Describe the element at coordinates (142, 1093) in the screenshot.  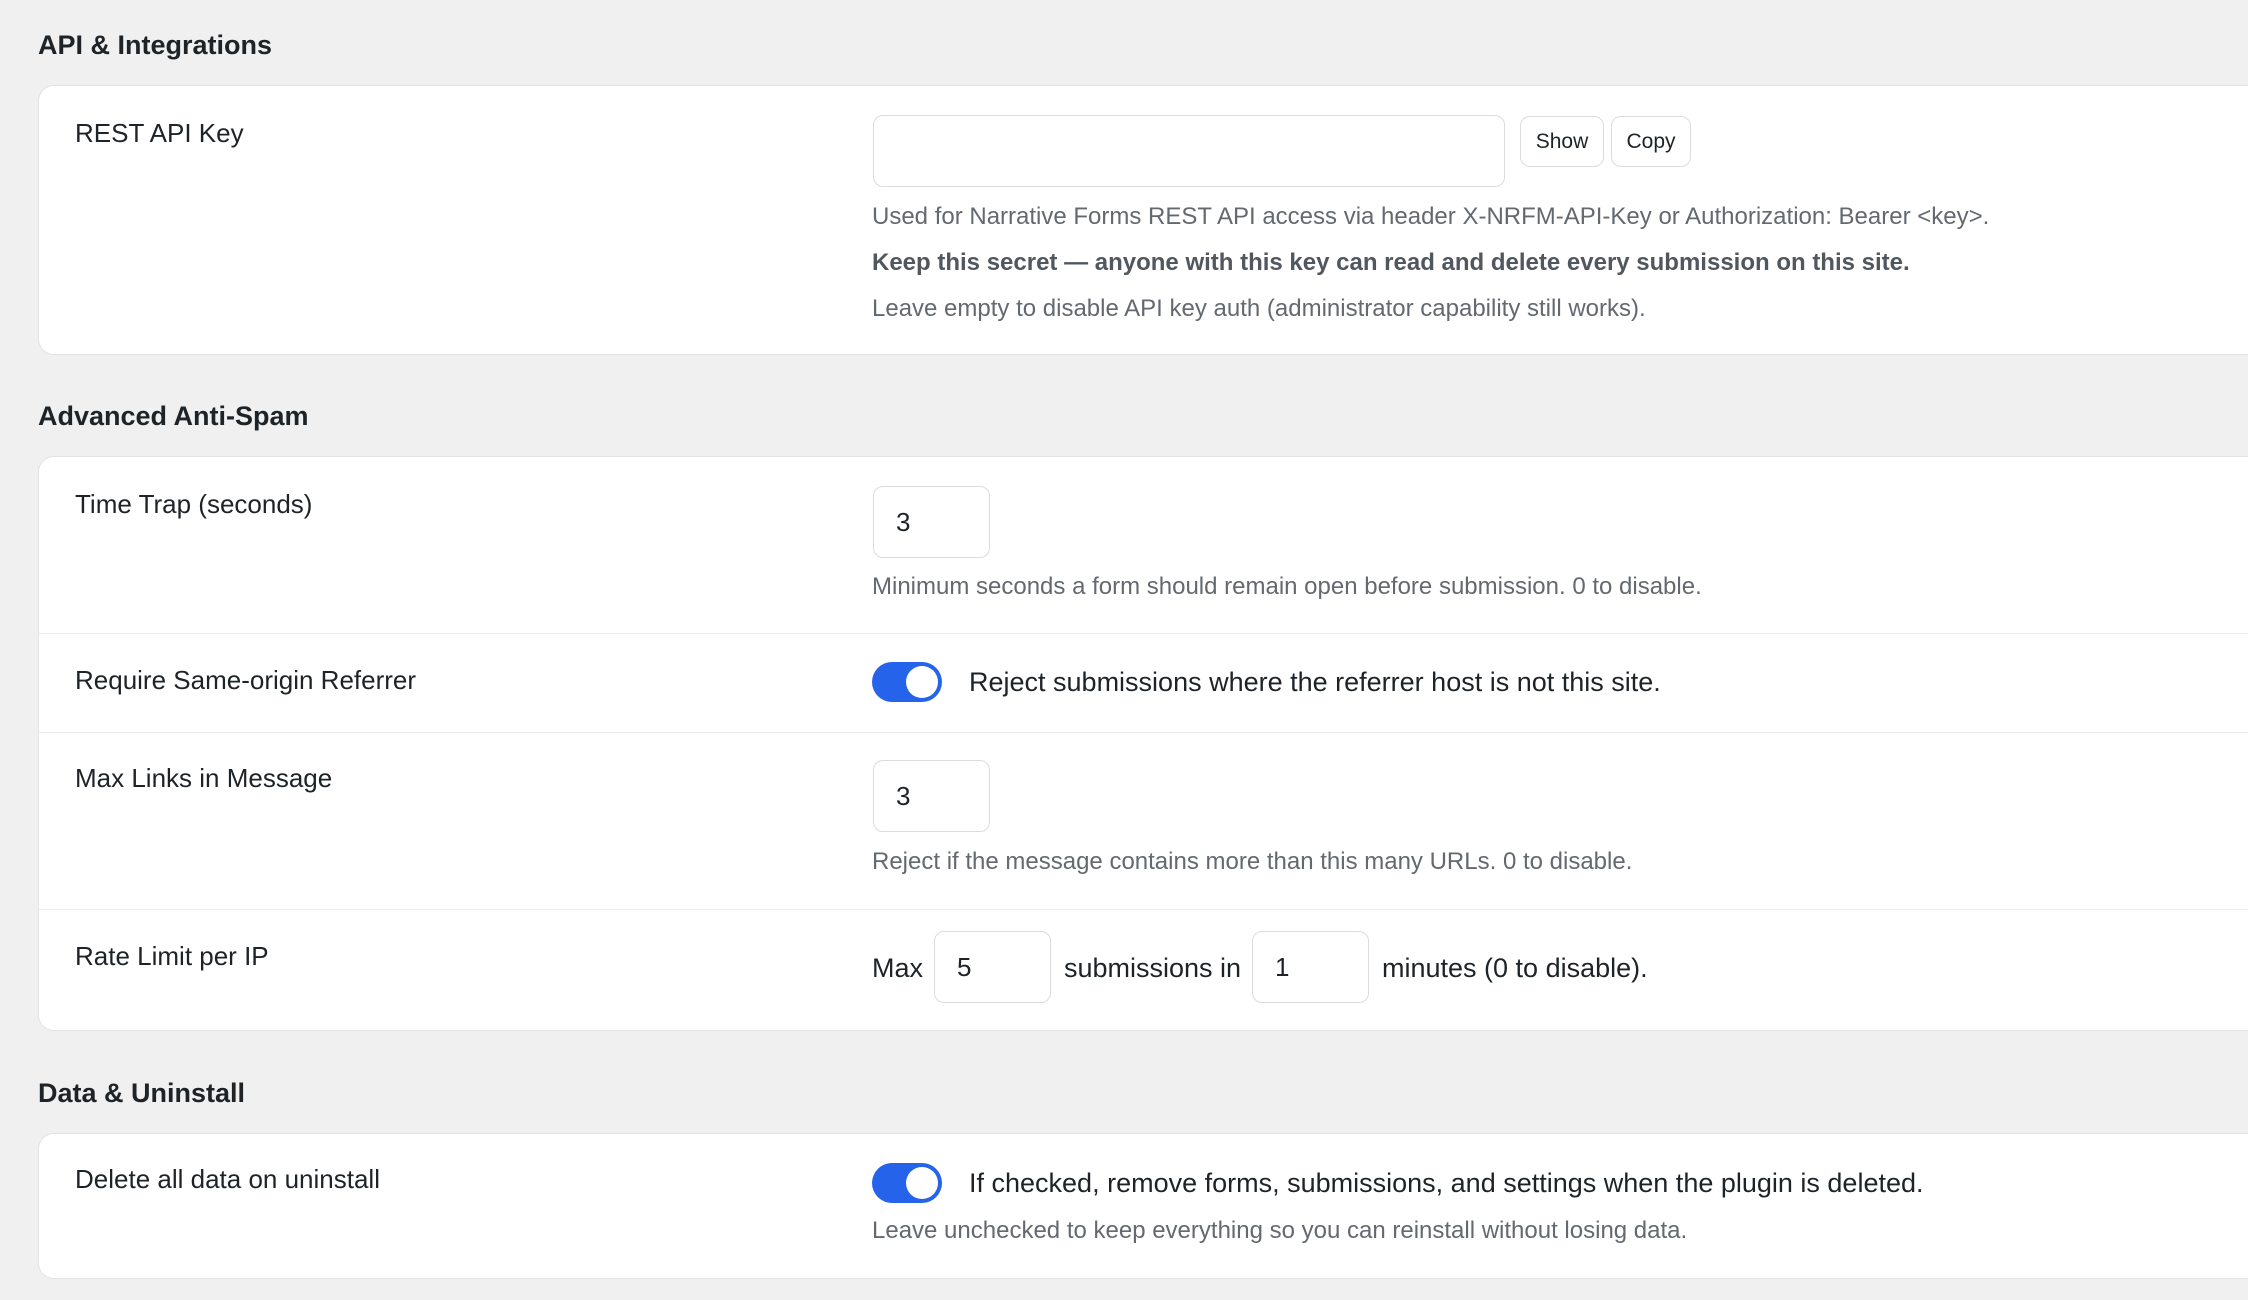
I see `section-title-data: Data & Uninstall` at that location.